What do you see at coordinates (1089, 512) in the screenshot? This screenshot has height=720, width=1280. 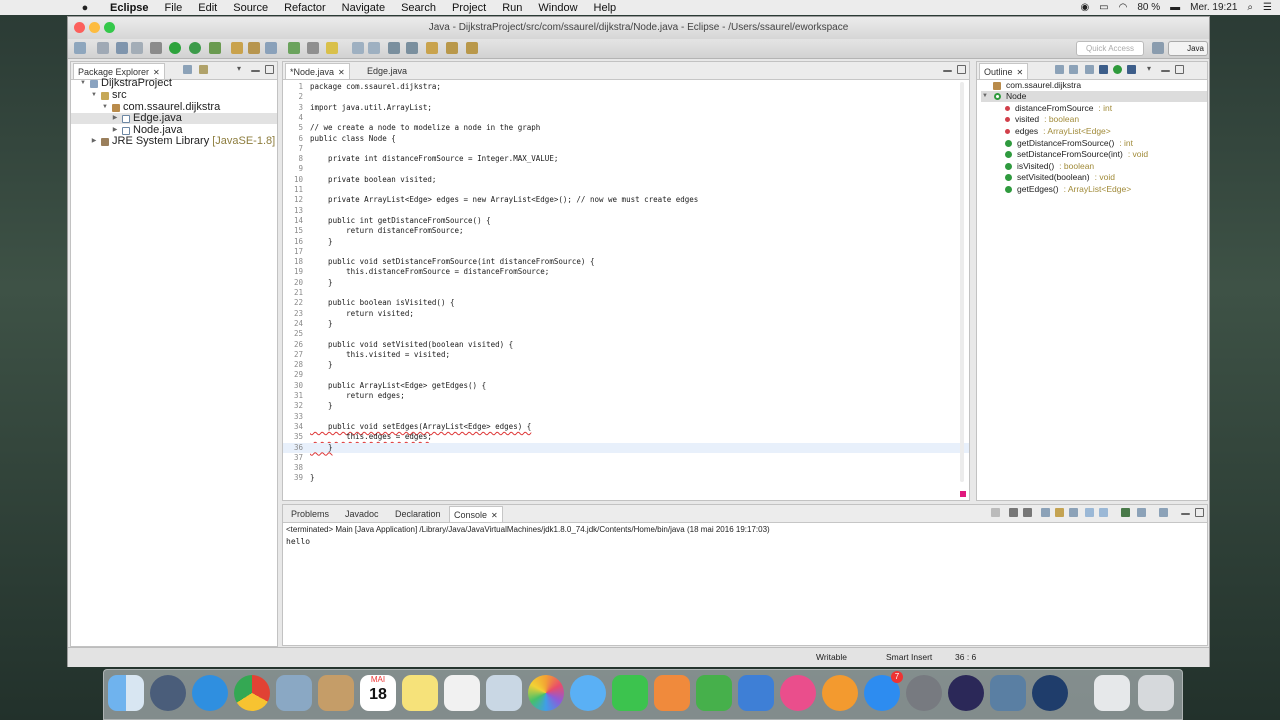 I see `show-on-stdout-icon` at bounding box center [1089, 512].